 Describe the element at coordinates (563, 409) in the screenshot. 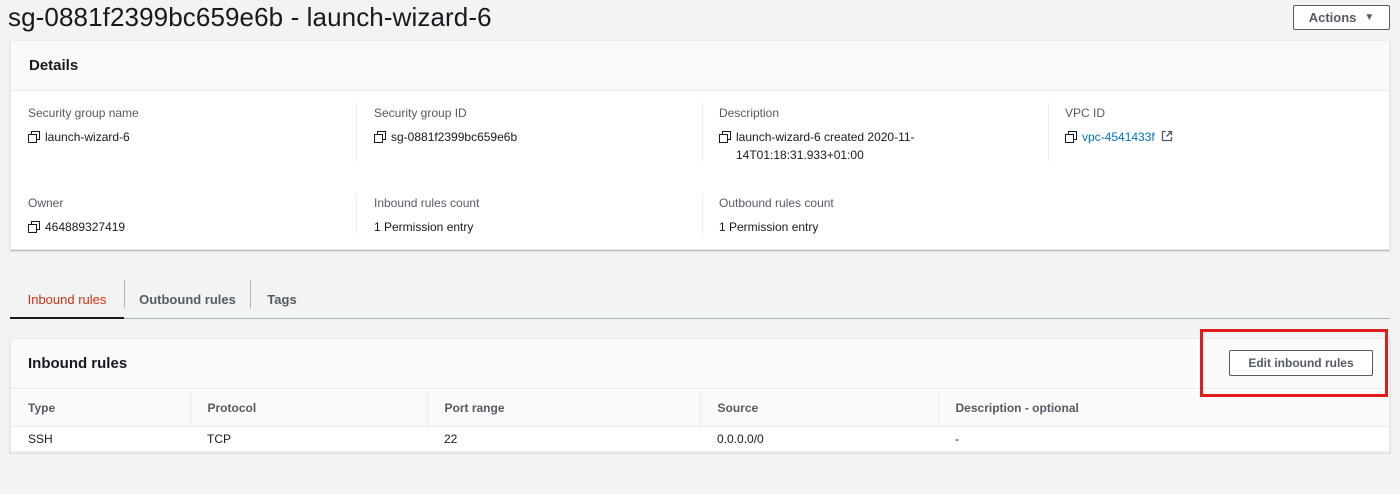

I see `column-header-port-range: Port range` at that location.